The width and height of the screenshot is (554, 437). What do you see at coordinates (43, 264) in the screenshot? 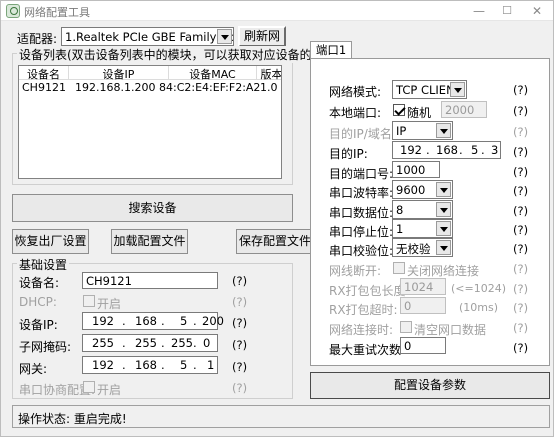
I see `basic-settings-title: 基础设置` at bounding box center [43, 264].